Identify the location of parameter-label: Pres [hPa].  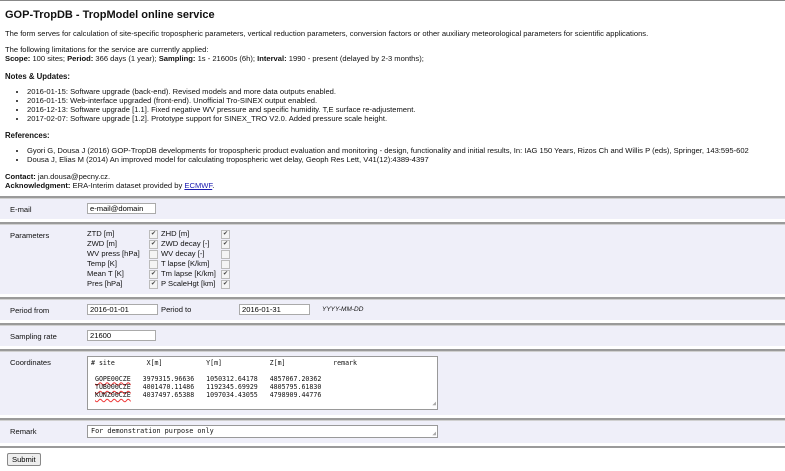
(105, 283).